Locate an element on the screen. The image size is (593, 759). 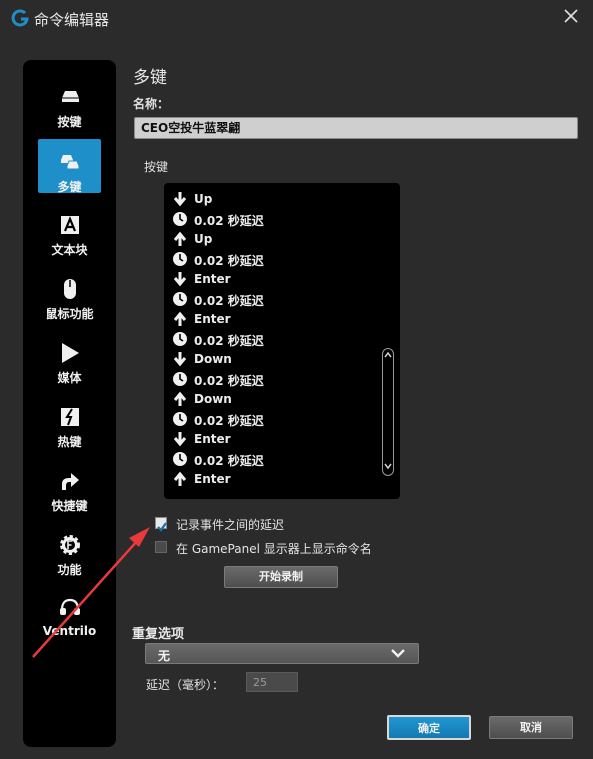
chevron-up-icon is located at coordinates (388, 355).